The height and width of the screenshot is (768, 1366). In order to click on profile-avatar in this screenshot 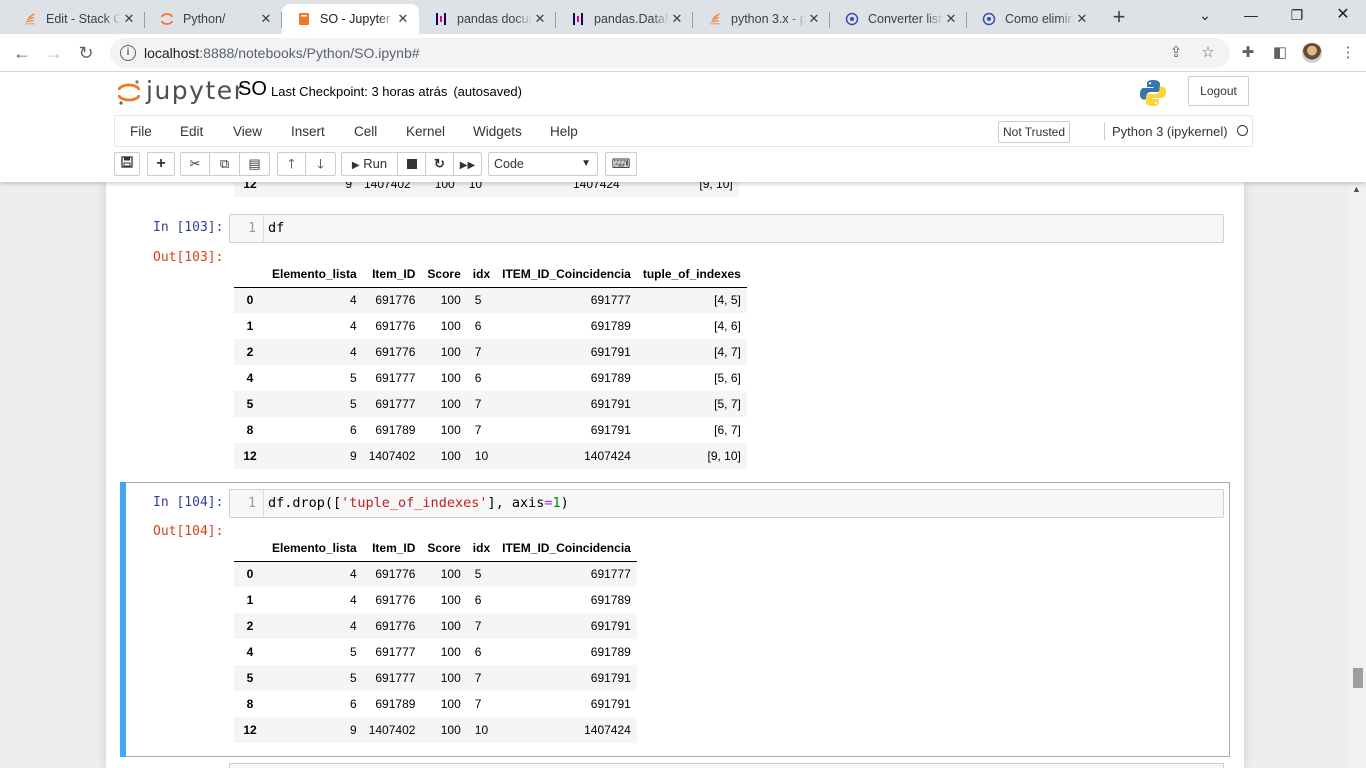, I will do `click(1312, 53)`.